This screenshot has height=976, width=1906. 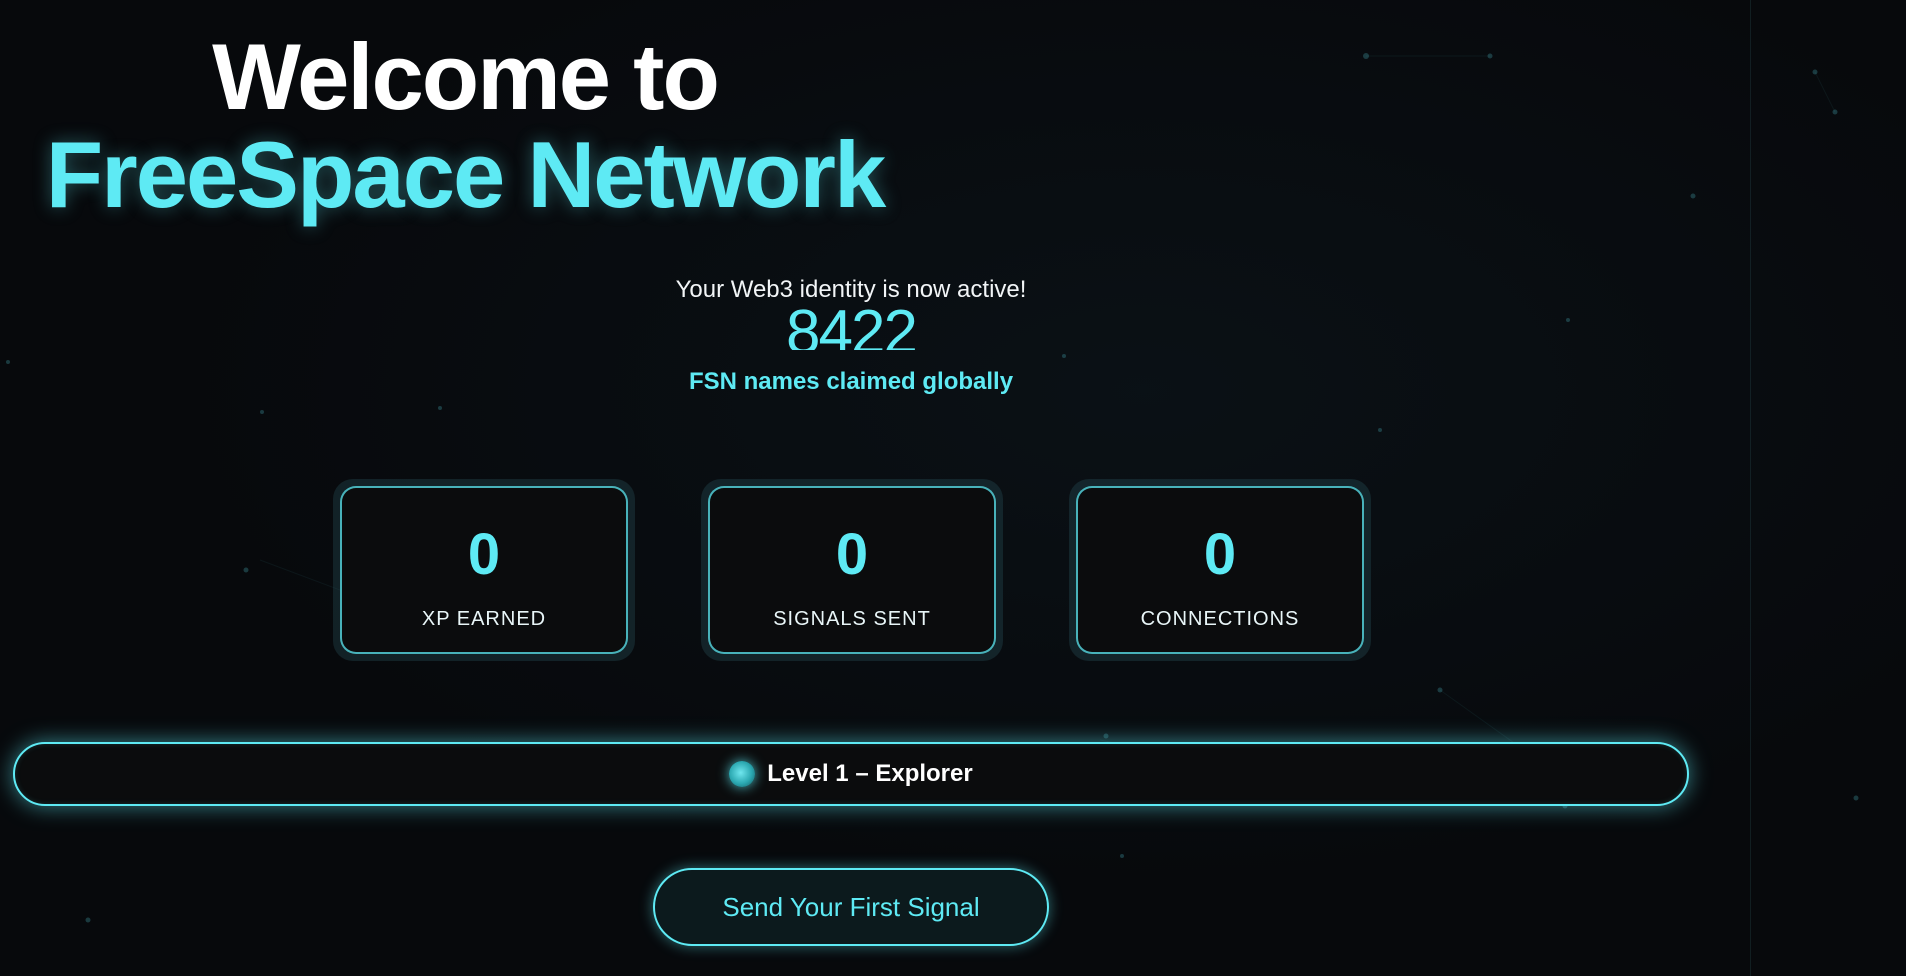 I want to click on claimed-caption: FSN names claimed globally, so click(x=851, y=381).